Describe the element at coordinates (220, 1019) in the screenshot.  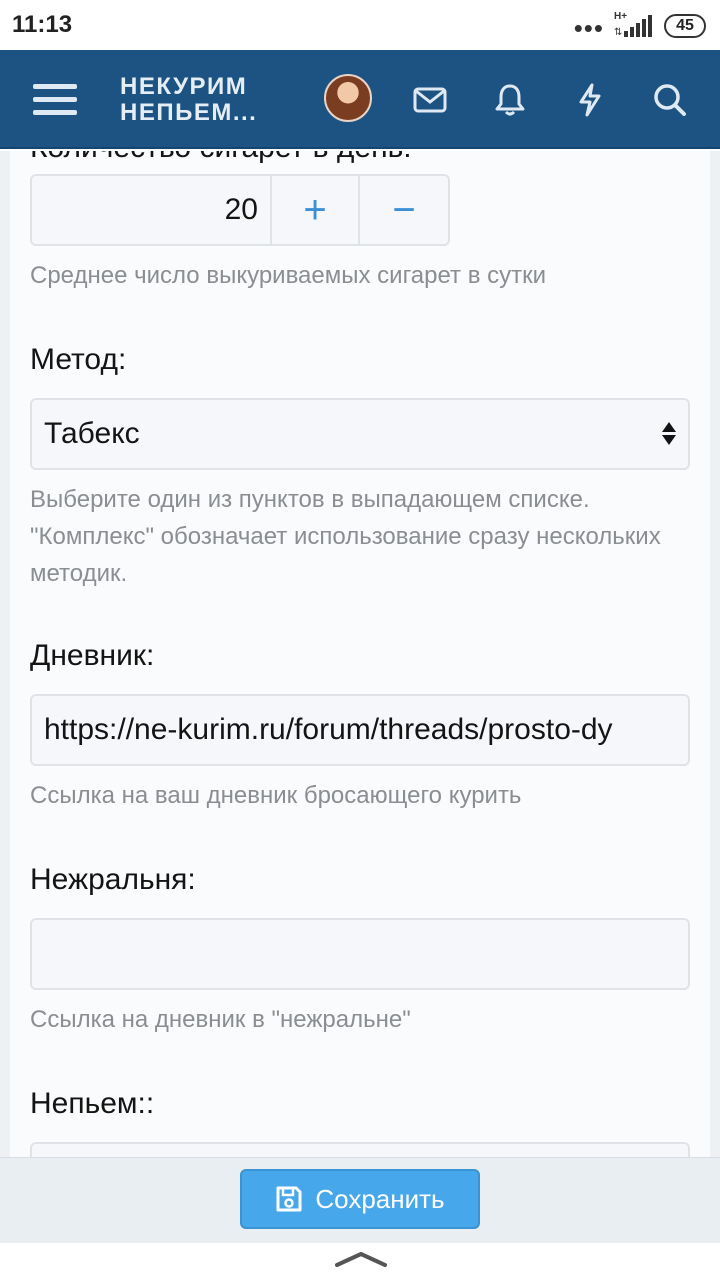
I see `nezhralnya-hint: Ссылка на дневник в "нежральне"` at that location.